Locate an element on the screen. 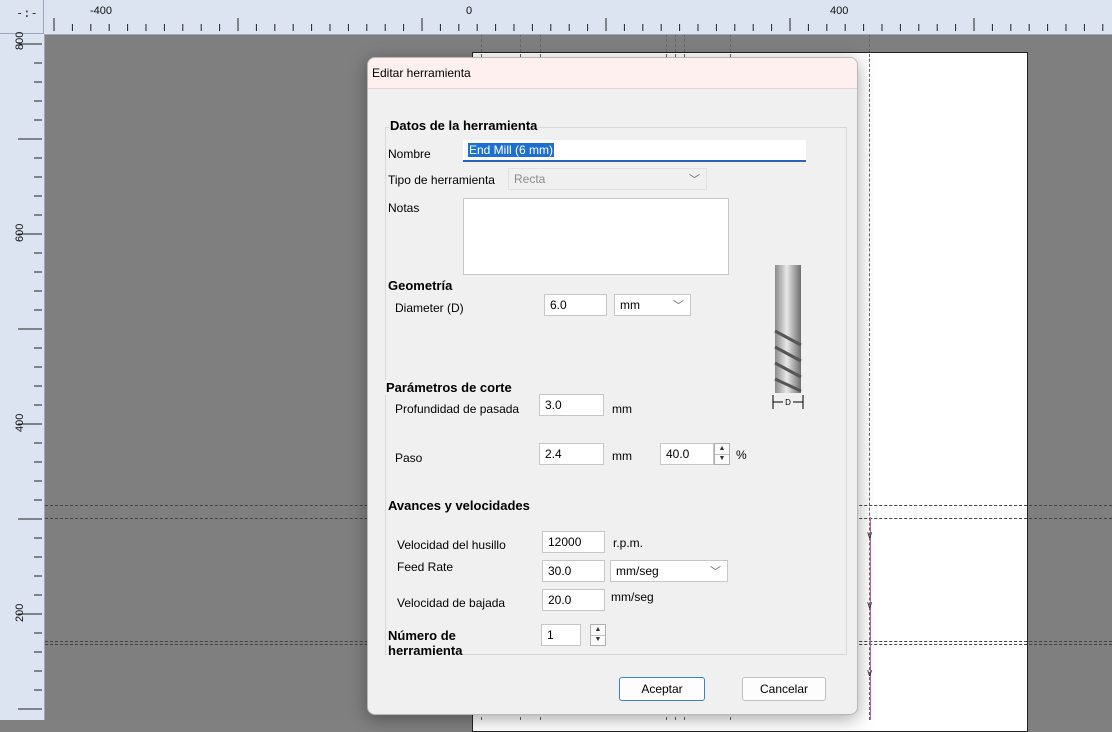 This screenshot has height=732, width=1112. tipo-label: Tipo de herramienta is located at coordinates (441, 180).